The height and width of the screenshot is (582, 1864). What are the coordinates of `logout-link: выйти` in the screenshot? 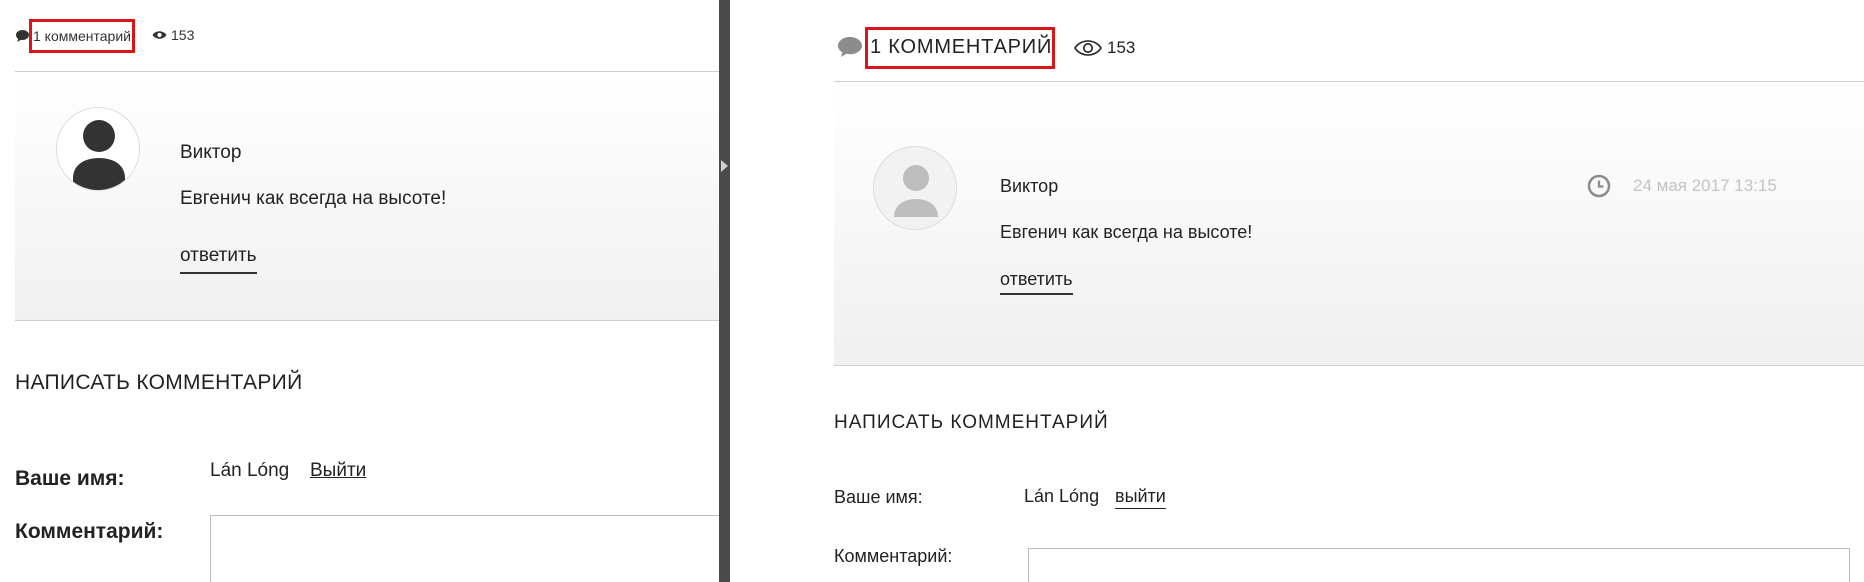 It's located at (1140, 497).